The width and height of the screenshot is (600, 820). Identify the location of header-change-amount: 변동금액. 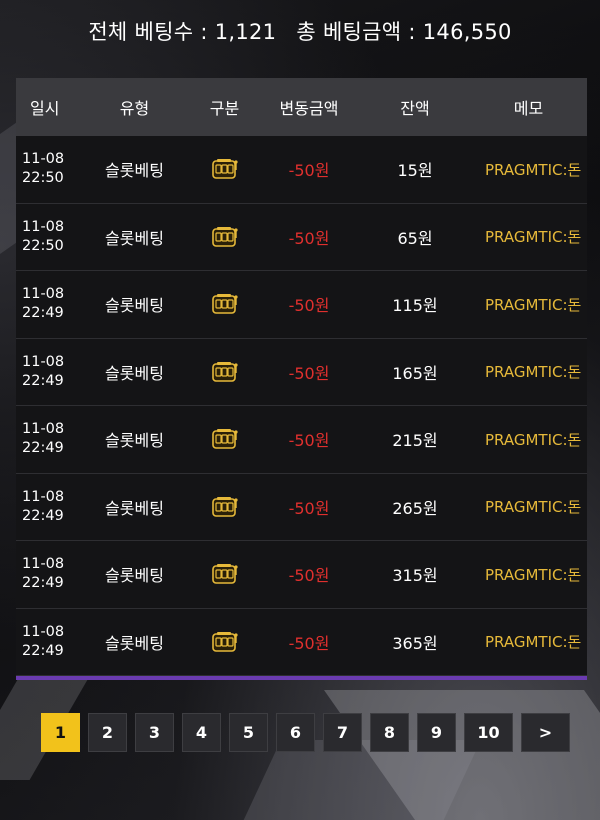
(309, 108).